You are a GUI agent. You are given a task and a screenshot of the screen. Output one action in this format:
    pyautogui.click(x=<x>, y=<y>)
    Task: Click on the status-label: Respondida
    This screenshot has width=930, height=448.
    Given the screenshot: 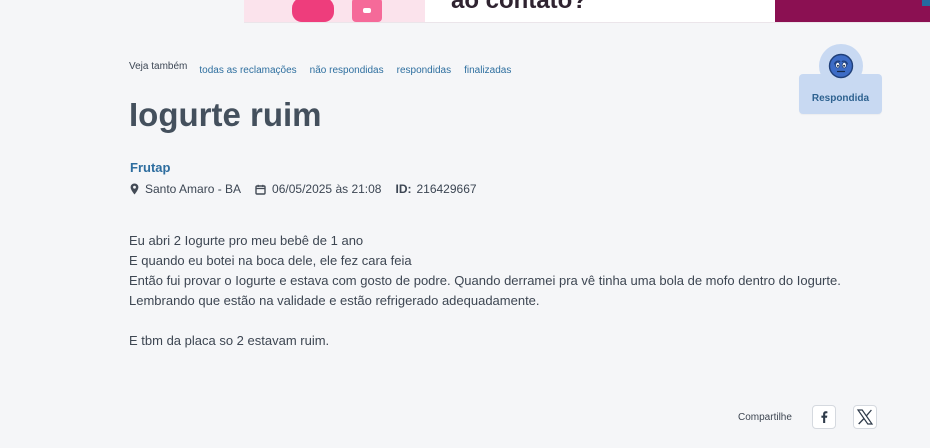 What is the action you would take?
    pyautogui.click(x=840, y=98)
    